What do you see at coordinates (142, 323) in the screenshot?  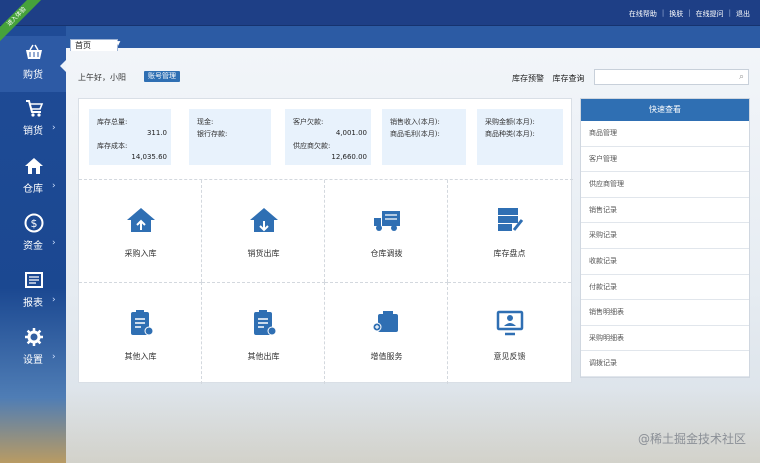 I see `other-in-icon` at bounding box center [142, 323].